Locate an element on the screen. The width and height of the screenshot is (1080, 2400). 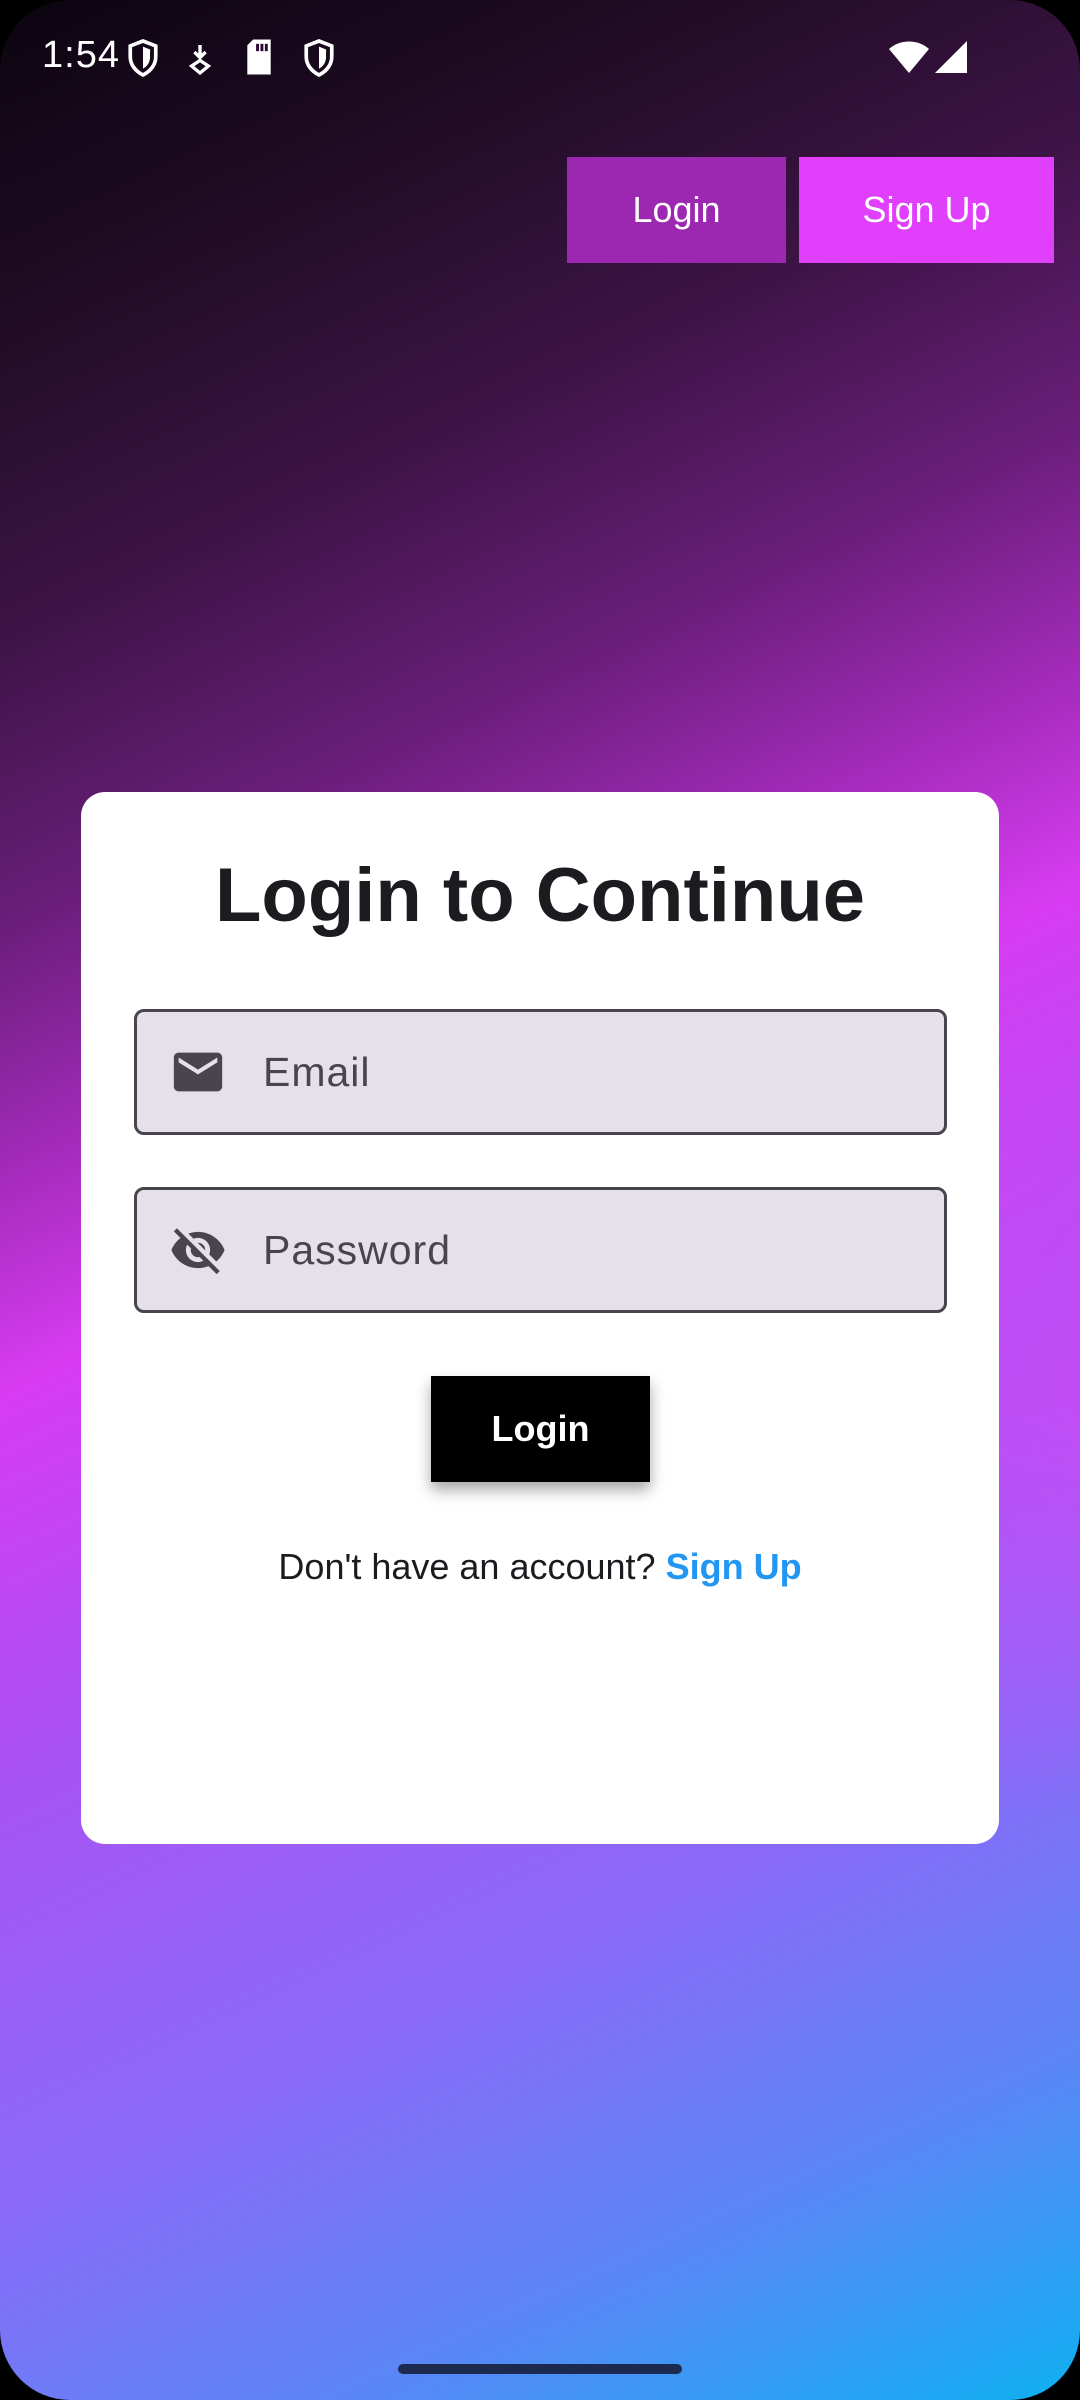
wifi-icon is located at coordinates (909, 57).